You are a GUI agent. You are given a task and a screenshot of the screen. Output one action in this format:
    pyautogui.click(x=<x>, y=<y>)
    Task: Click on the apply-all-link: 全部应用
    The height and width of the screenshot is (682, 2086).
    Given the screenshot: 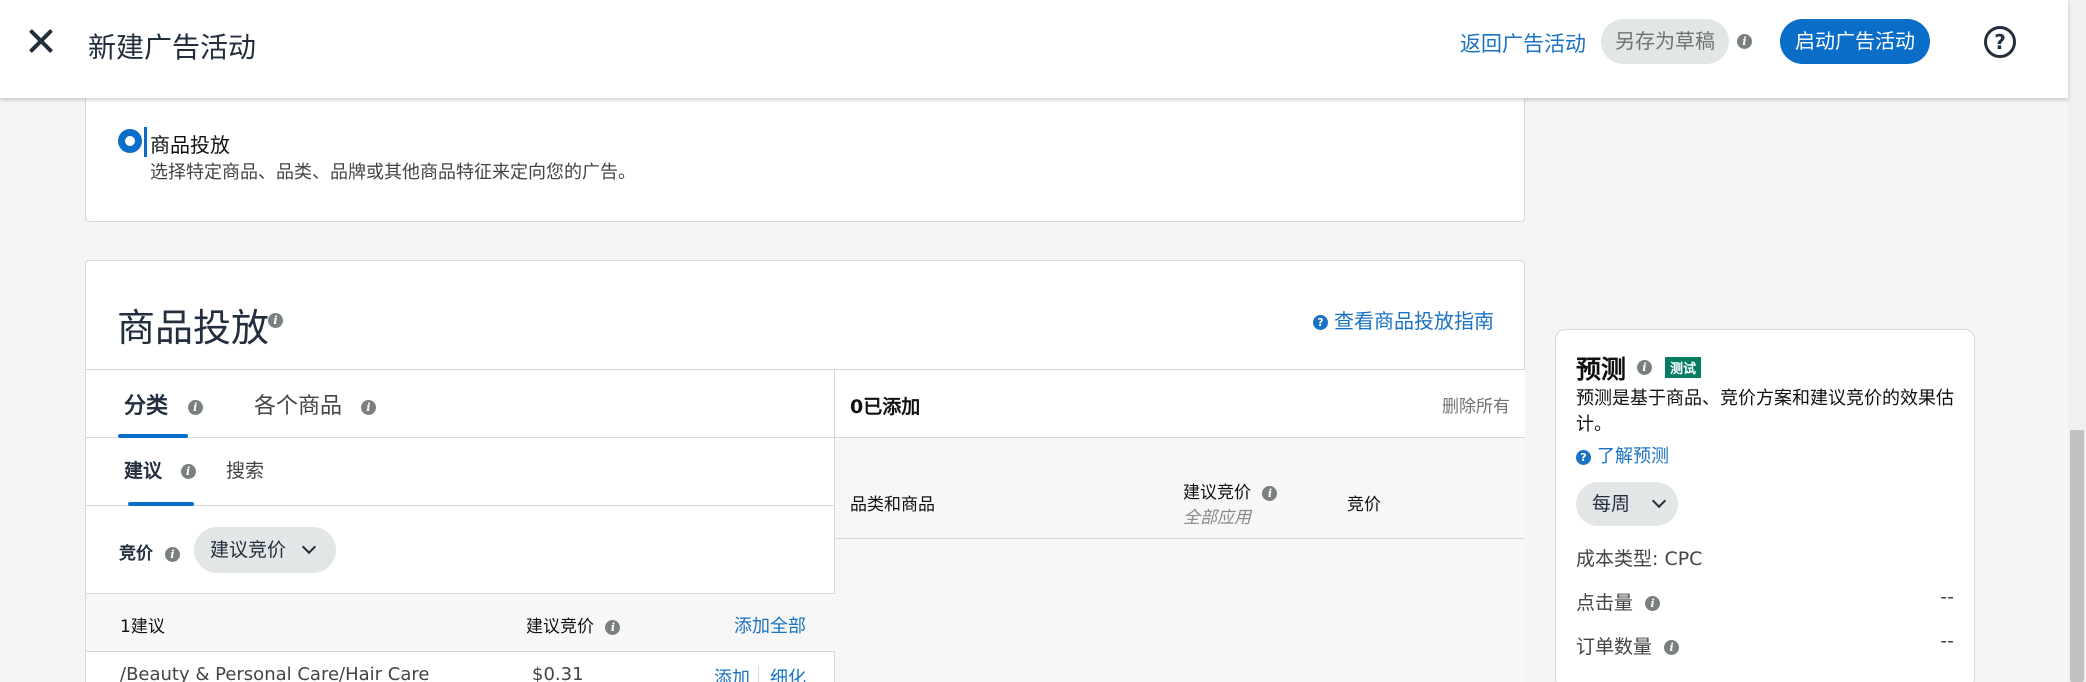 What is the action you would take?
    pyautogui.click(x=1217, y=515)
    